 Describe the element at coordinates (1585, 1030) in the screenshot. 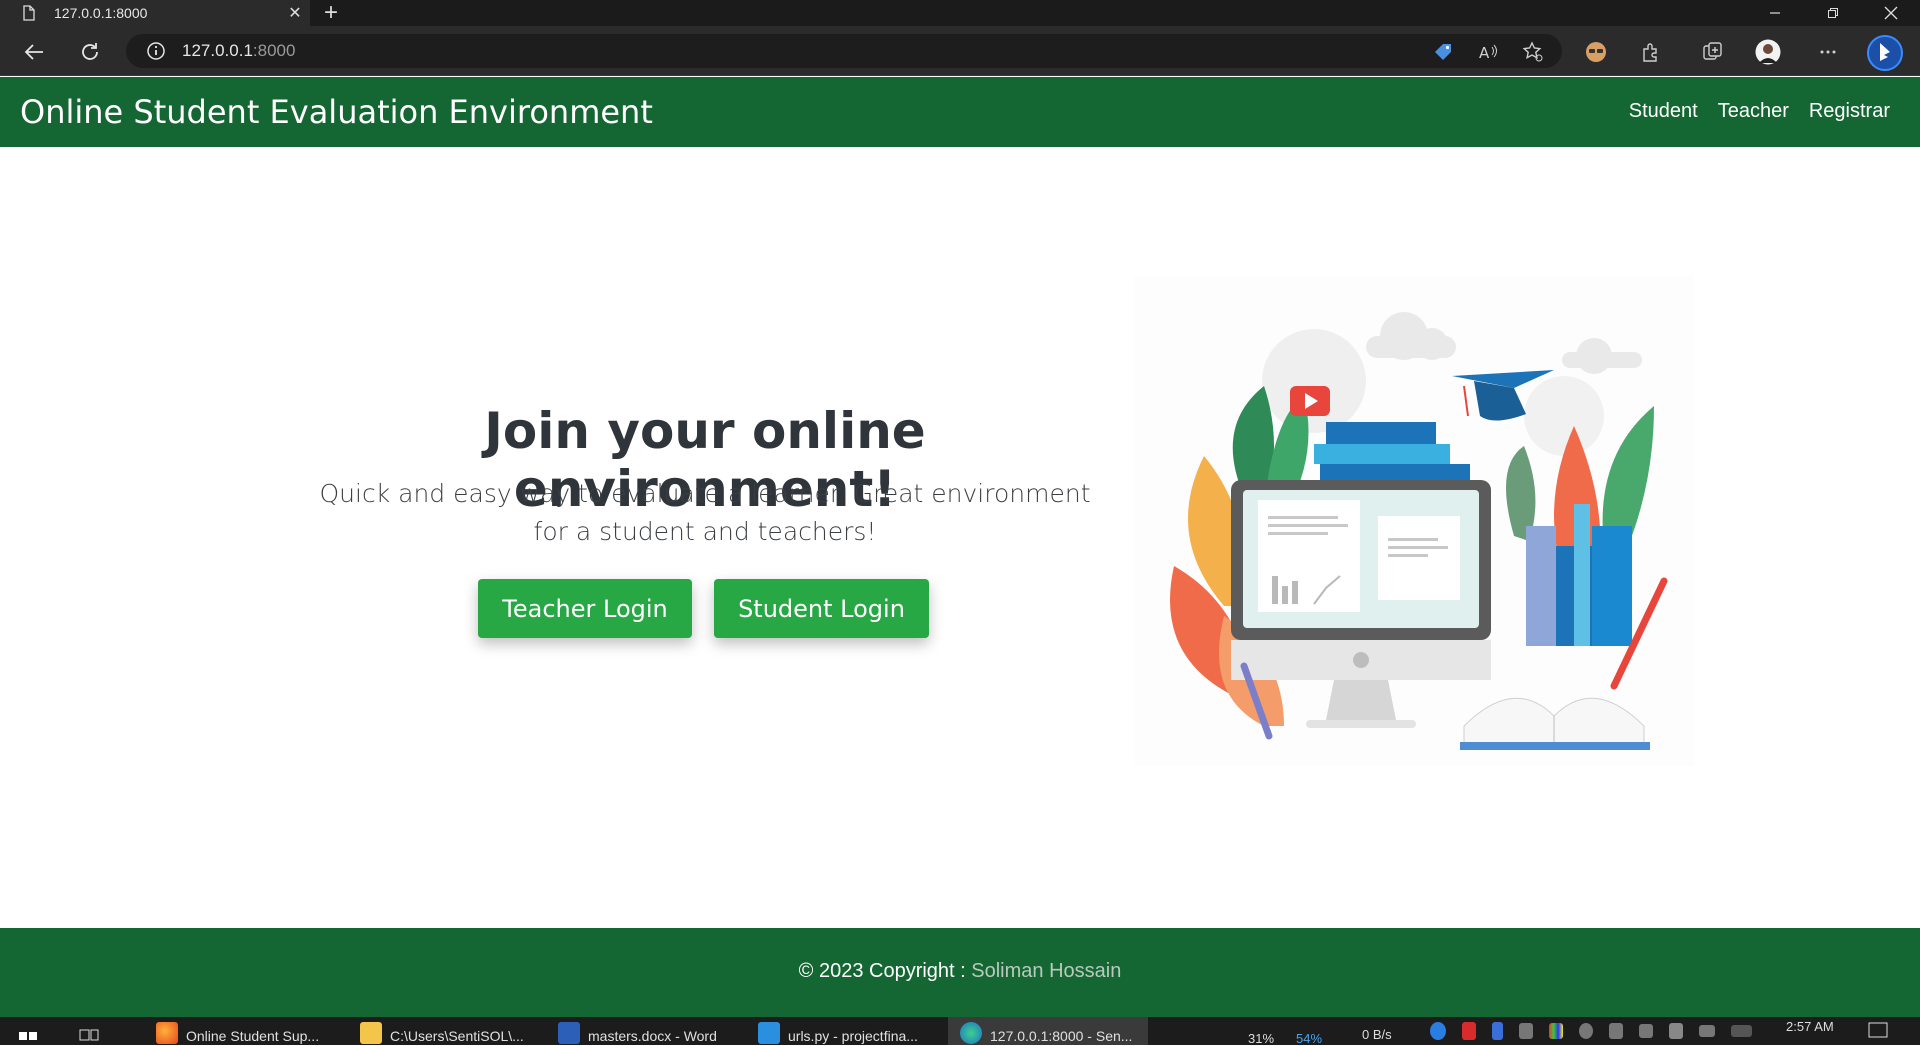

I see `network-icon` at that location.